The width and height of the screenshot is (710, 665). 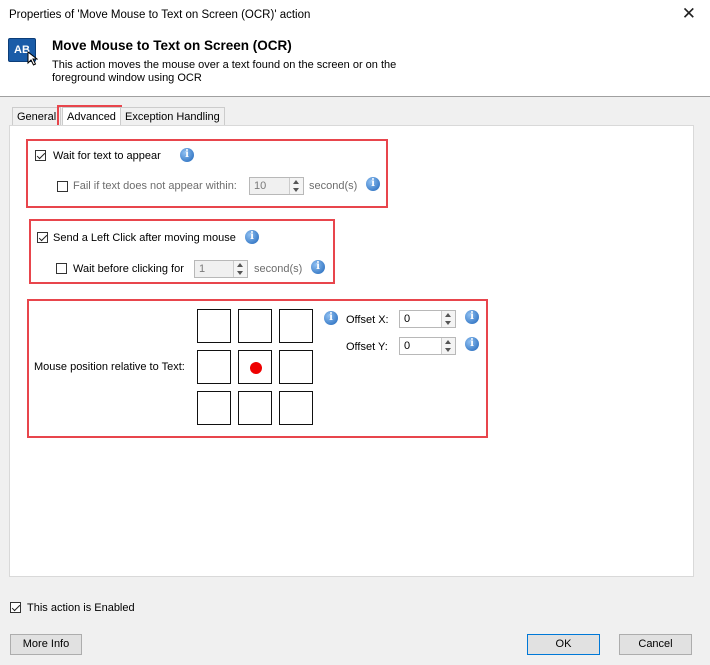 What do you see at coordinates (37, 116) in the screenshot?
I see `tab-general: General` at bounding box center [37, 116].